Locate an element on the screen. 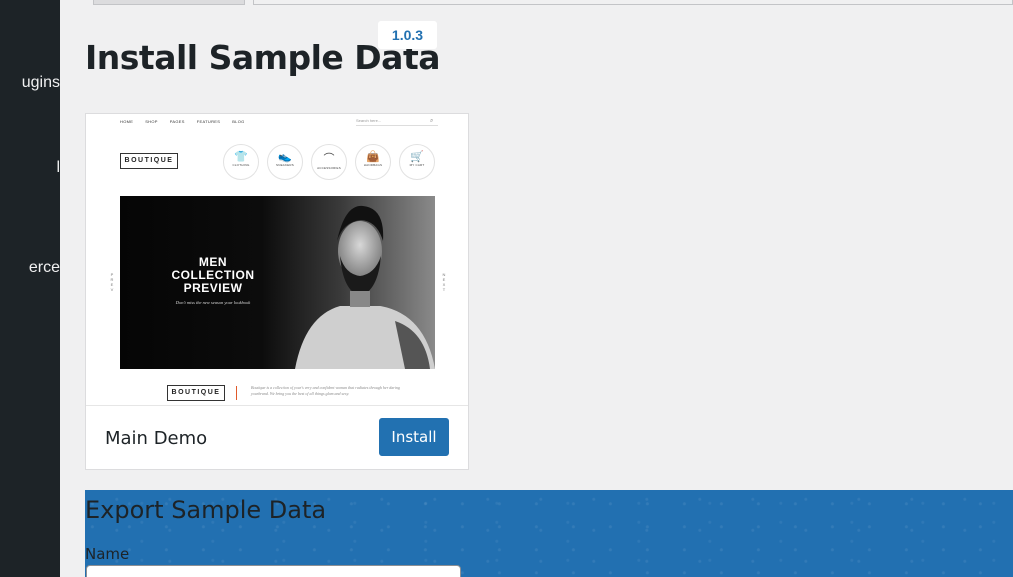 The width and height of the screenshot is (1013, 577). sneaker-icon: 👟 is located at coordinates (285, 157).